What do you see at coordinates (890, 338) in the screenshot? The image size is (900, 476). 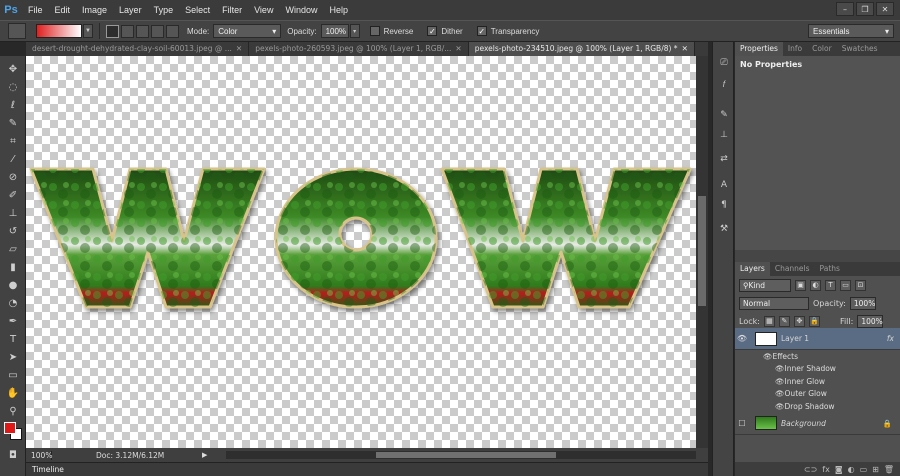 I see `fx-icon: fx` at bounding box center [890, 338].